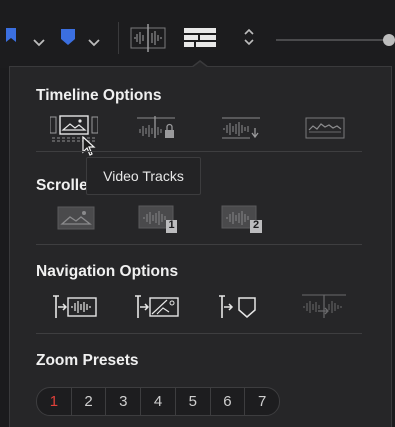 The height and width of the screenshot is (427, 395). What do you see at coordinates (171, 225) in the screenshot?
I see `scroller-badge-1: 1` at bounding box center [171, 225].